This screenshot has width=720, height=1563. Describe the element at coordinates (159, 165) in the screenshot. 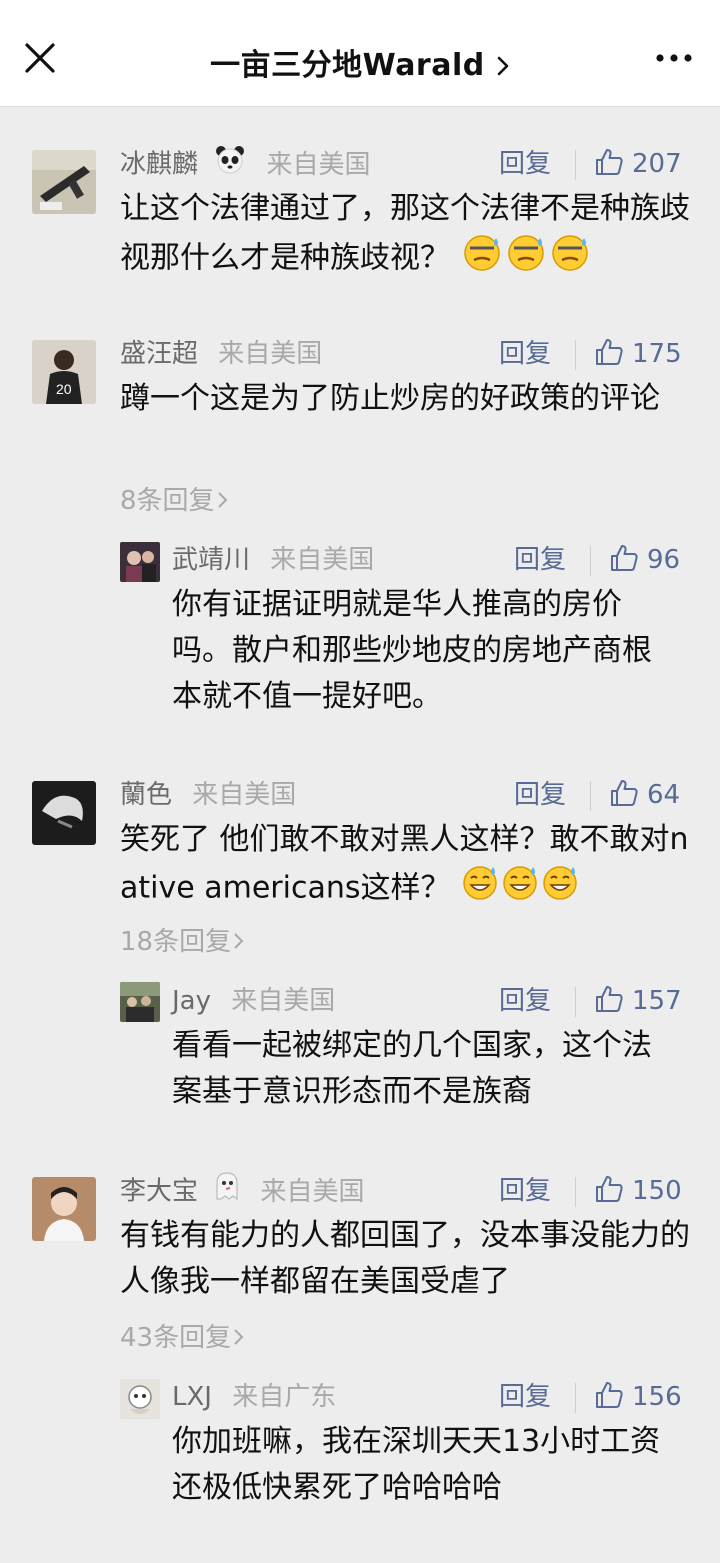

I see `nickname: 冰麒麟` at that location.